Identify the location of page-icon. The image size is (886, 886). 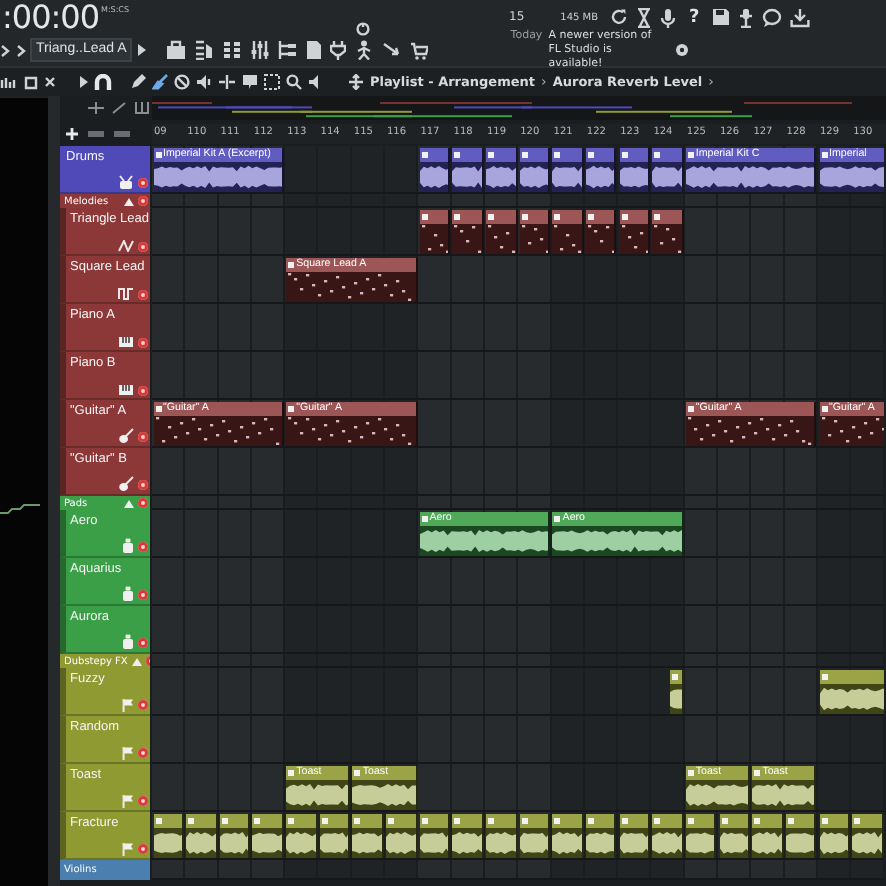
(314, 50).